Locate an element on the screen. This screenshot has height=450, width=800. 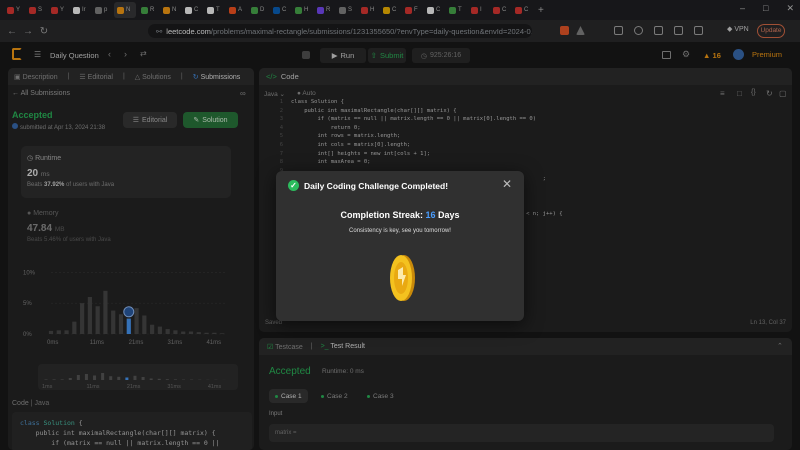
completion-streak: Completion Streak: 16 Days is located at coordinates (400, 215).